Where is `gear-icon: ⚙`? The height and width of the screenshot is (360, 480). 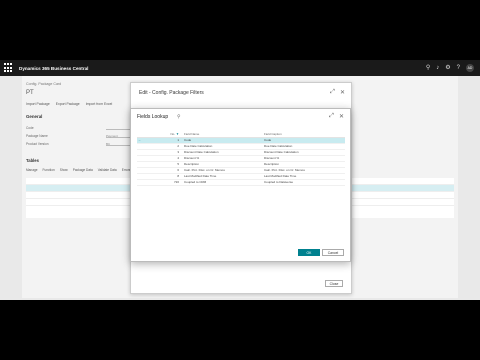
gear-icon: ⚙ is located at coordinates (447, 68).